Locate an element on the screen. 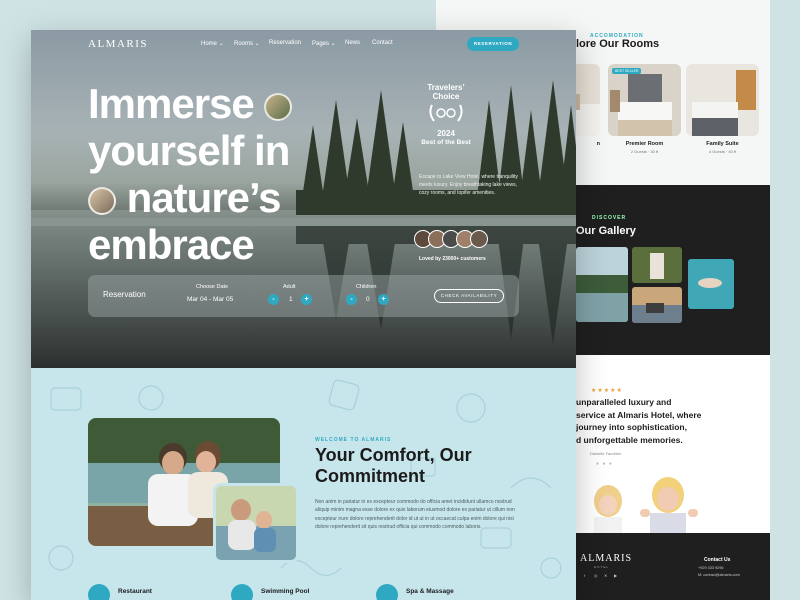 The height and width of the screenshot is (600, 800). hero-headline: Immerse yourself in nature’s embrace is located at coordinates (190, 174).